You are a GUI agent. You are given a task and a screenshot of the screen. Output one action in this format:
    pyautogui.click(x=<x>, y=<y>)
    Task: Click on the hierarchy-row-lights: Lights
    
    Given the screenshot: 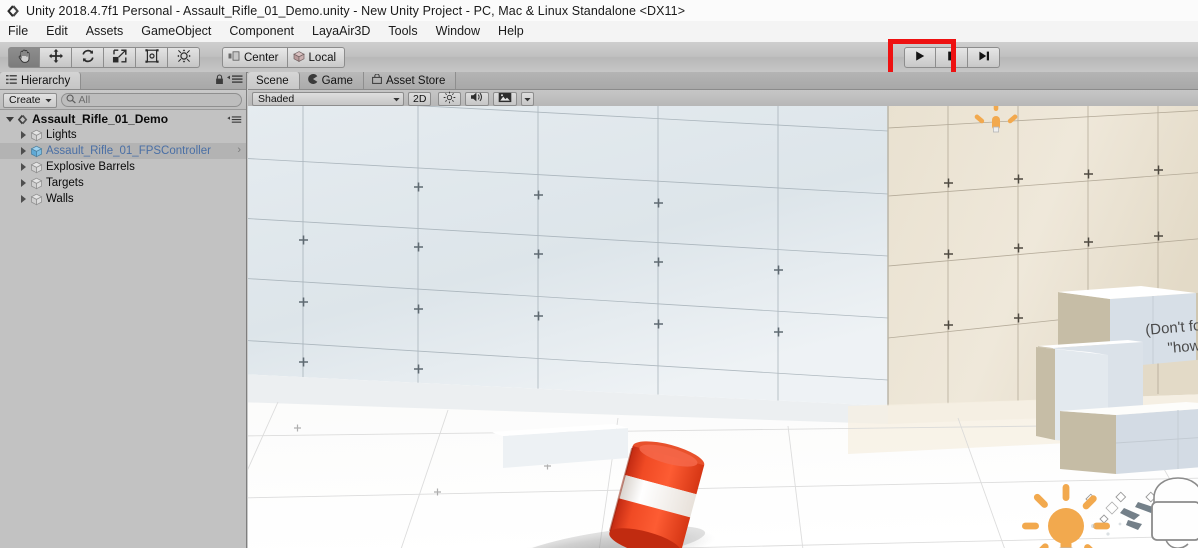 What is the action you would take?
    pyautogui.click(x=123, y=135)
    